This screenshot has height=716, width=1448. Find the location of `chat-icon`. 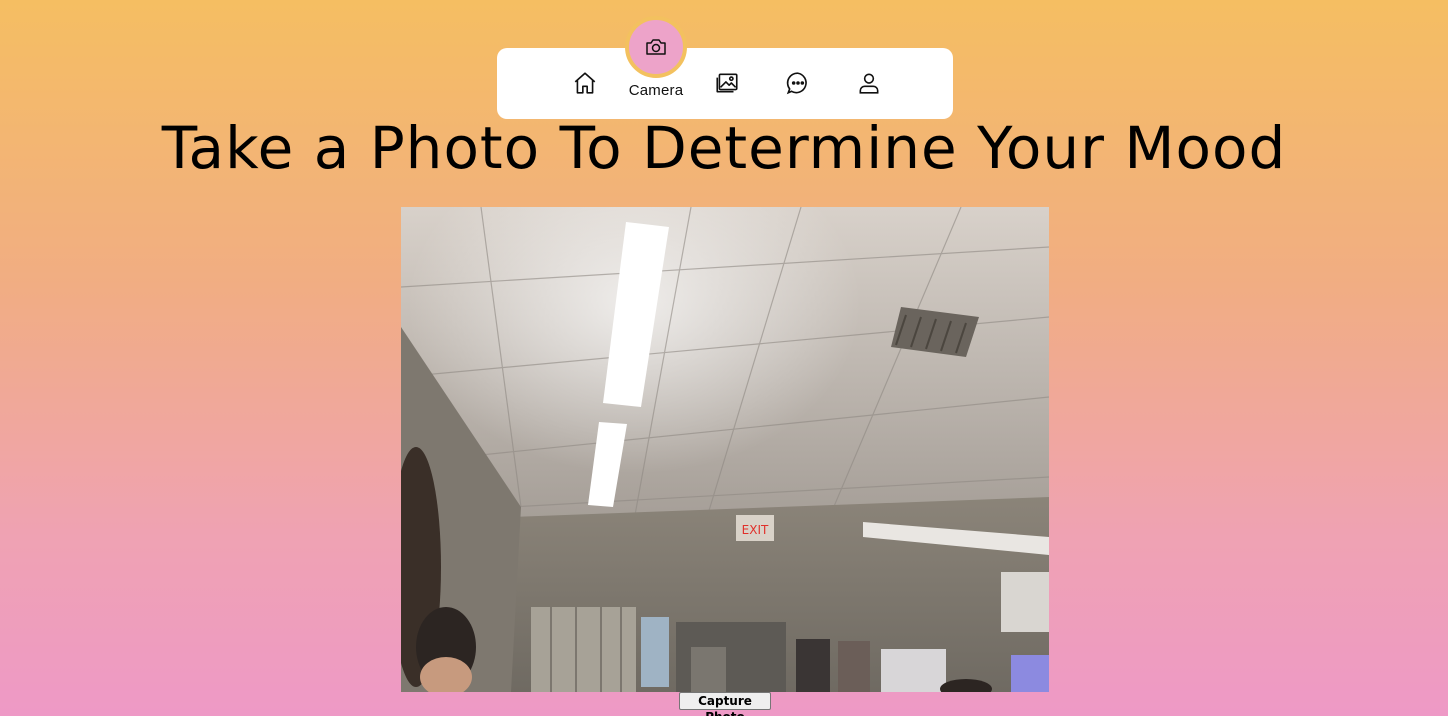

chat-icon is located at coordinates (796, 83).